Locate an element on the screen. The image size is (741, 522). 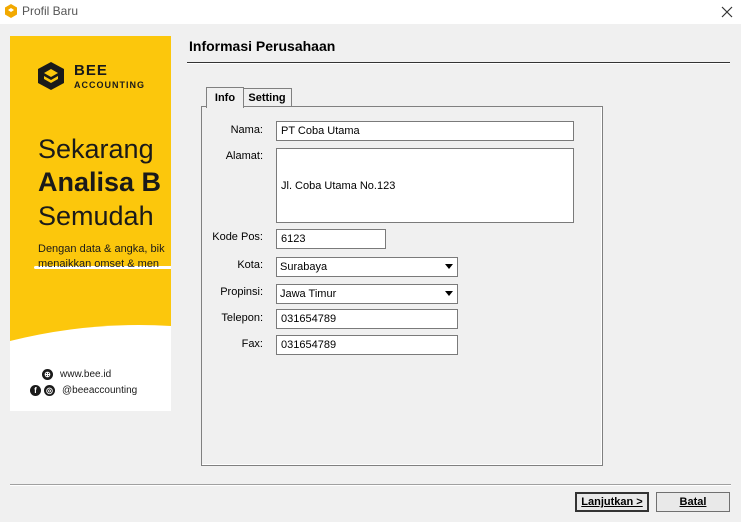
alamat-field: Jl. Coba Utama No.123 is located at coordinates (425, 185).